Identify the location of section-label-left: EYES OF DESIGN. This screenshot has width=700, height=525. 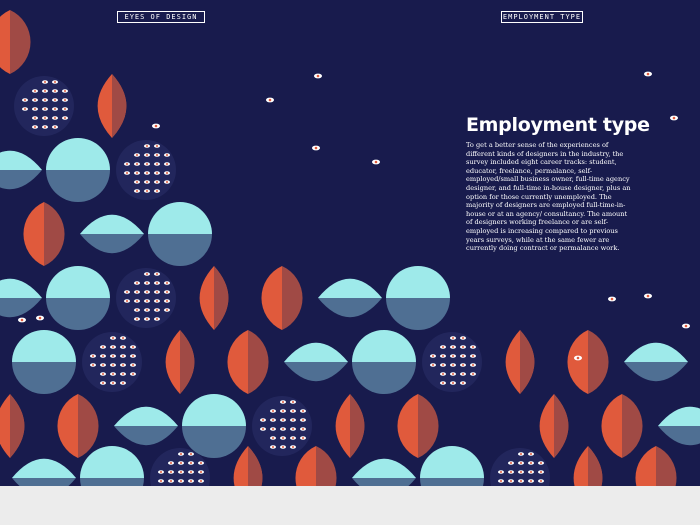
(161, 17).